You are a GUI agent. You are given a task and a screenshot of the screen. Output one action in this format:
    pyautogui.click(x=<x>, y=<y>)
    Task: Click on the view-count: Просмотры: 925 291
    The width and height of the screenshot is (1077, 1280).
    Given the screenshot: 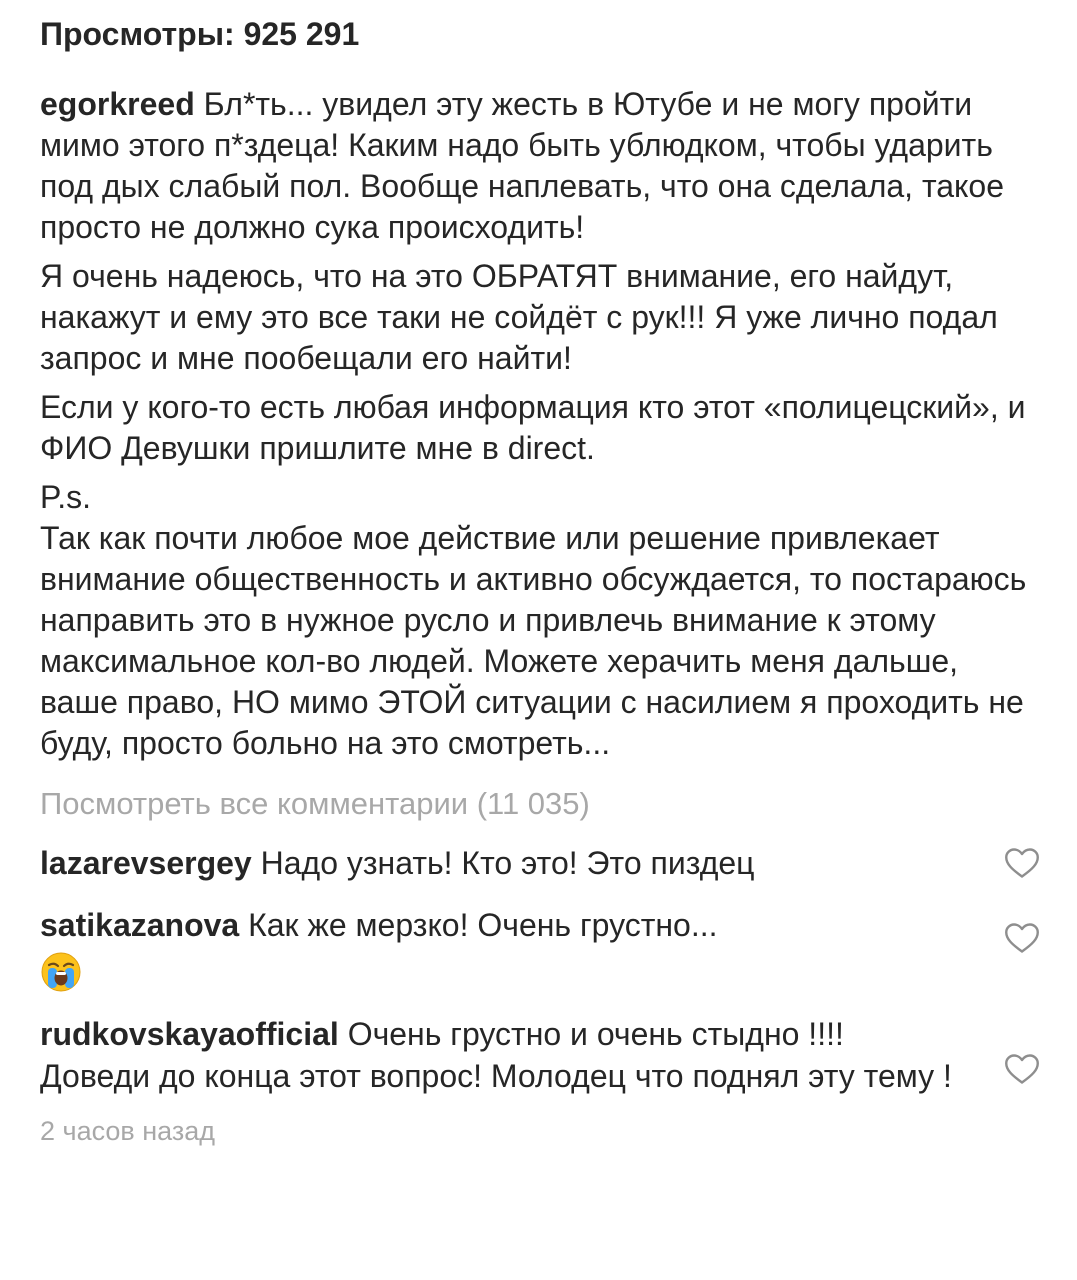 What is the action you would take?
    pyautogui.click(x=200, y=34)
    